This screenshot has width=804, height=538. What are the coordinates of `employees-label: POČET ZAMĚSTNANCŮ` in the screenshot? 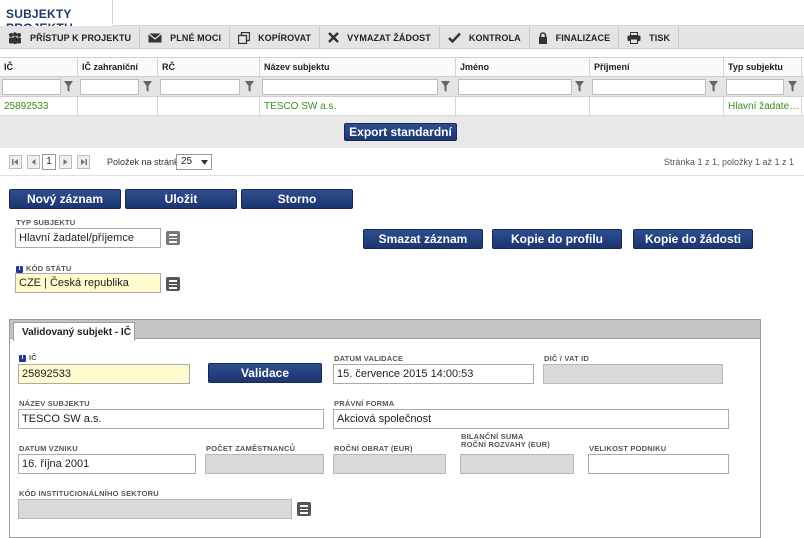 It's located at (251, 448).